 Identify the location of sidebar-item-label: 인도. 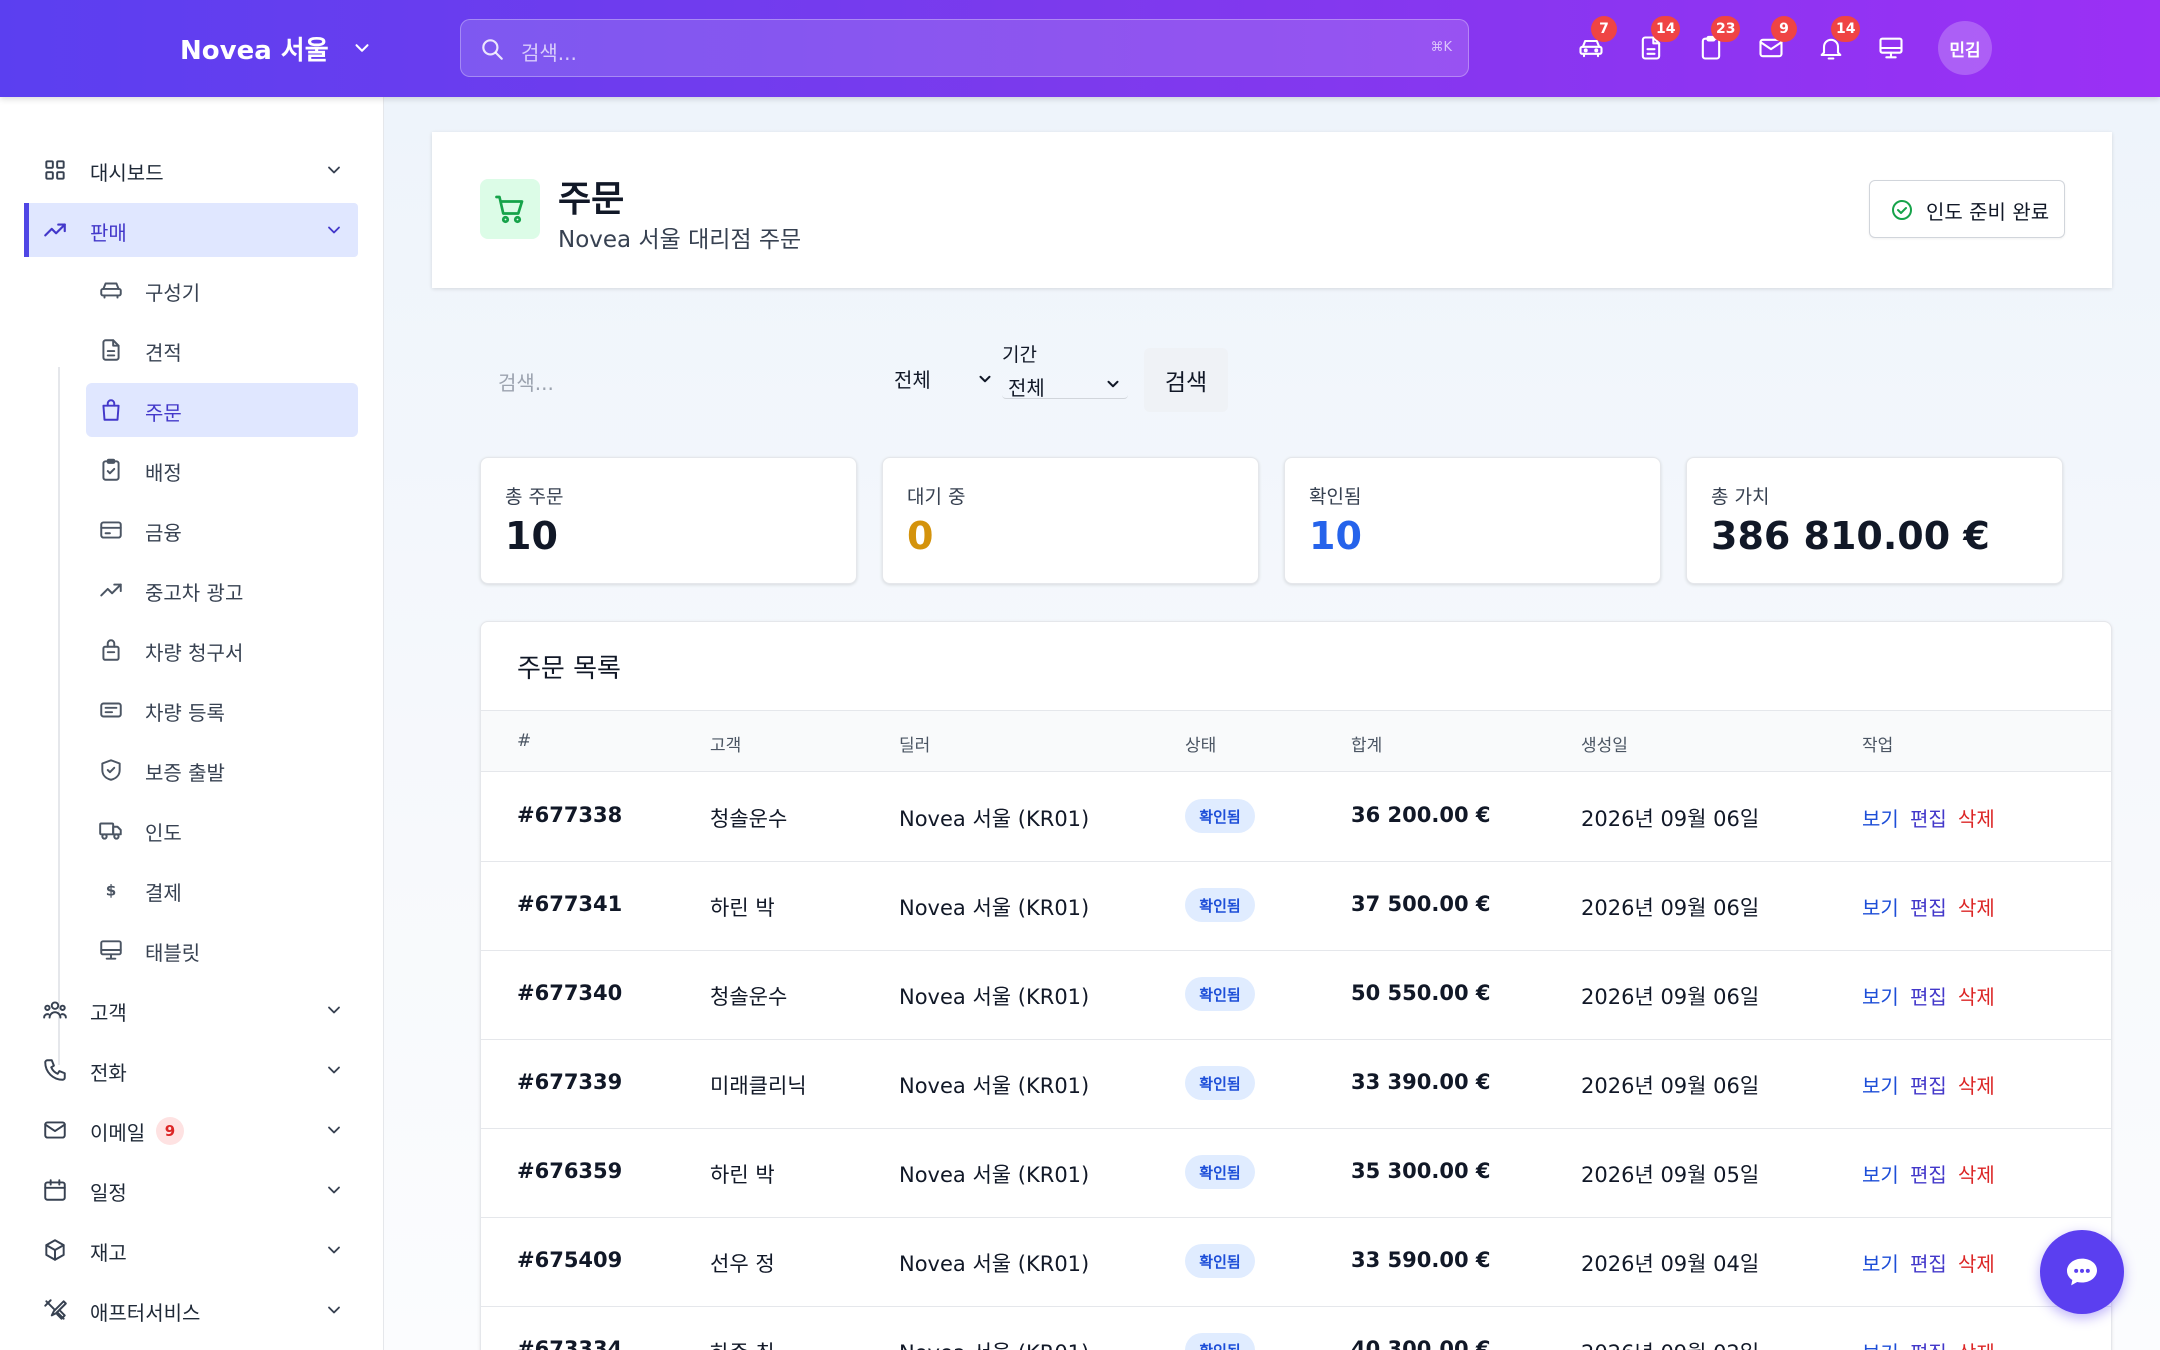
(163, 833).